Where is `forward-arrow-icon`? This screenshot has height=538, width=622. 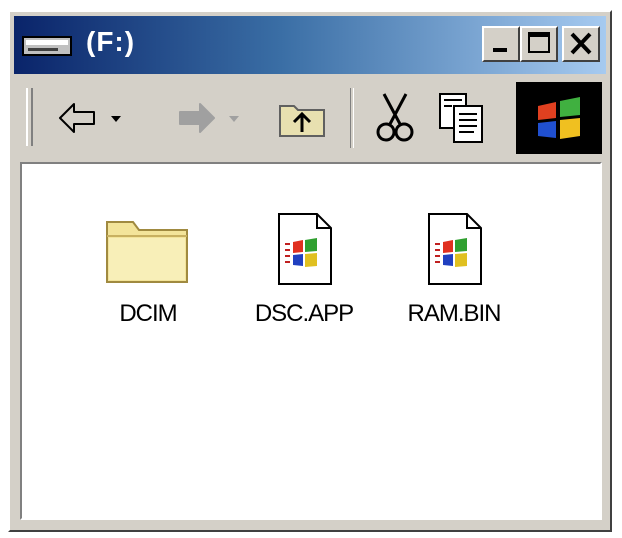
forward-arrow-icon is located at coordinates (196, 118).